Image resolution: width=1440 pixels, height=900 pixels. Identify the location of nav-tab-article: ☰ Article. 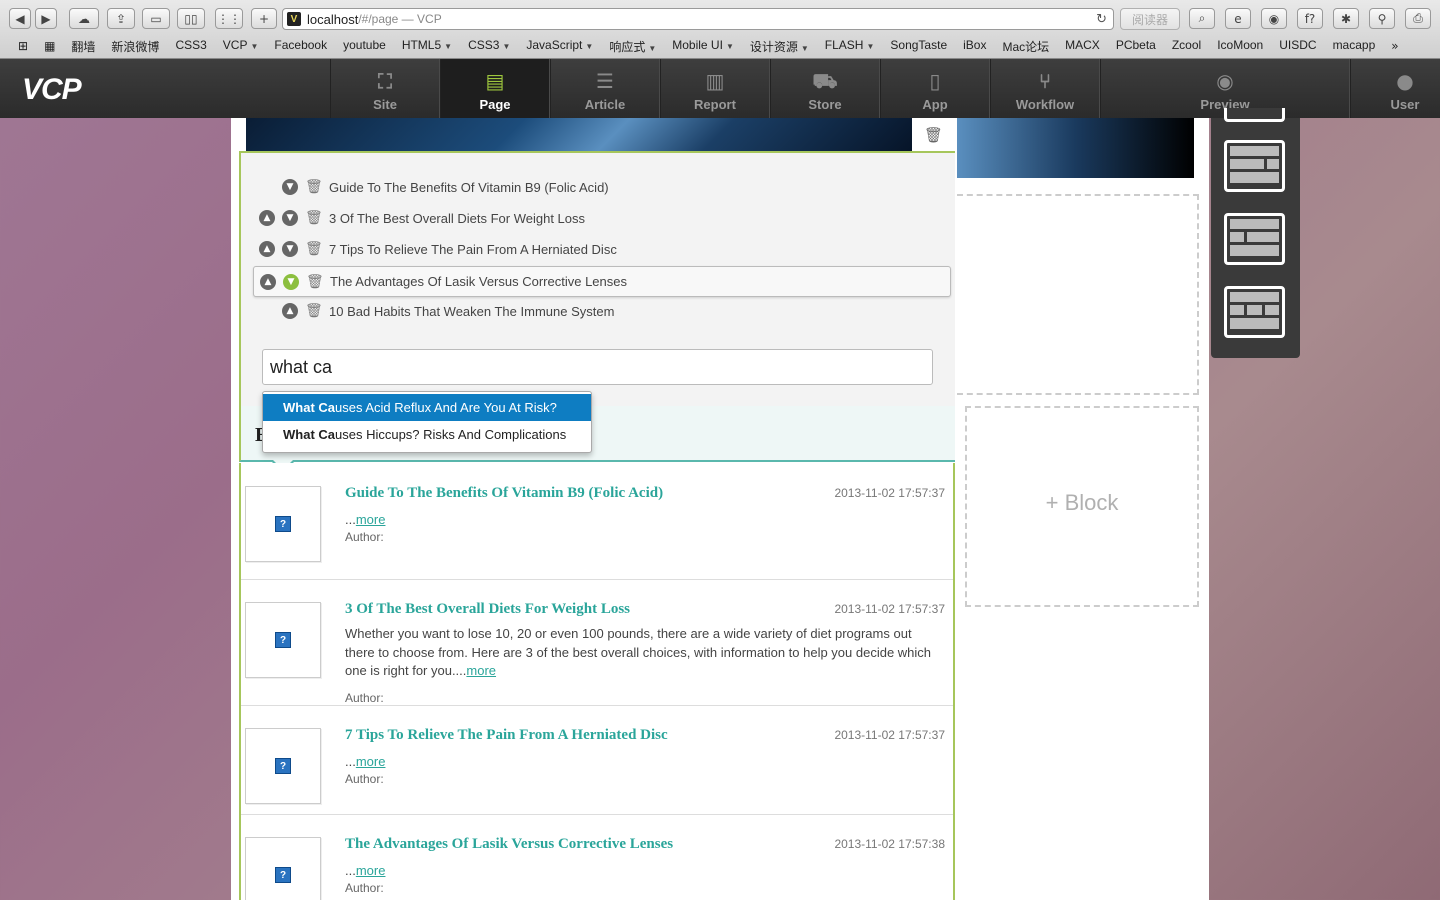
(605, 88).